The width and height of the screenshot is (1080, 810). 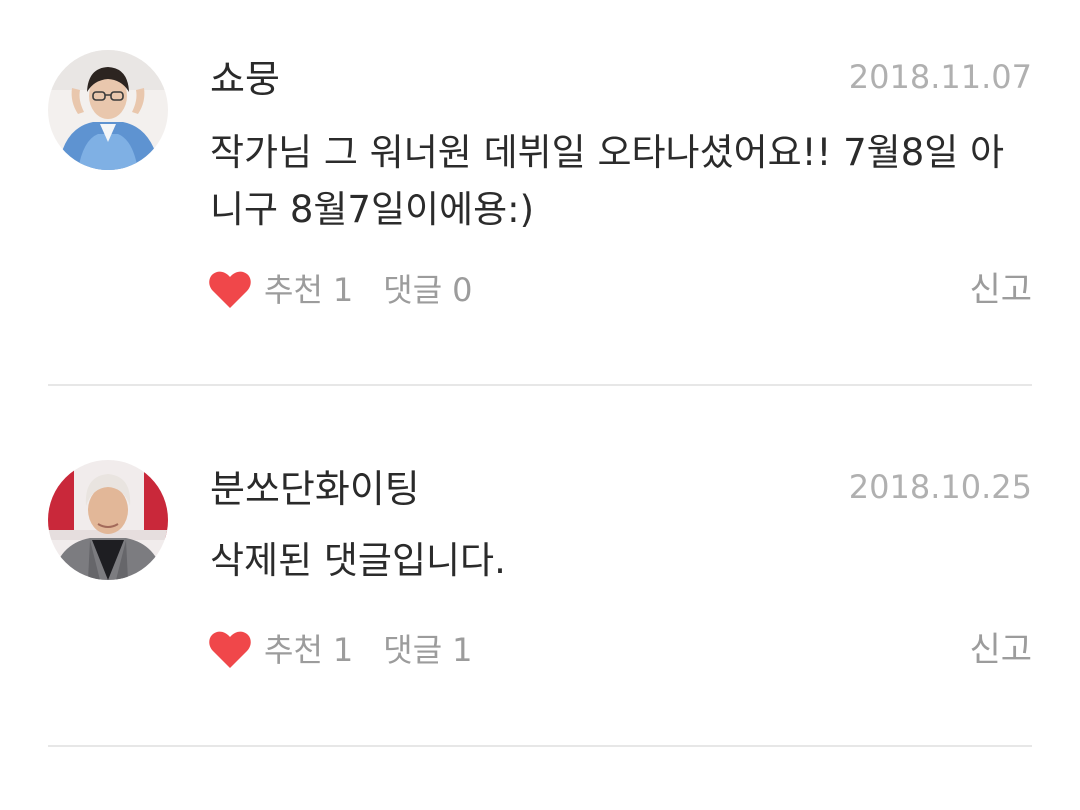 I want to click on username: 쇼뭉, so click(x=245, y=79).